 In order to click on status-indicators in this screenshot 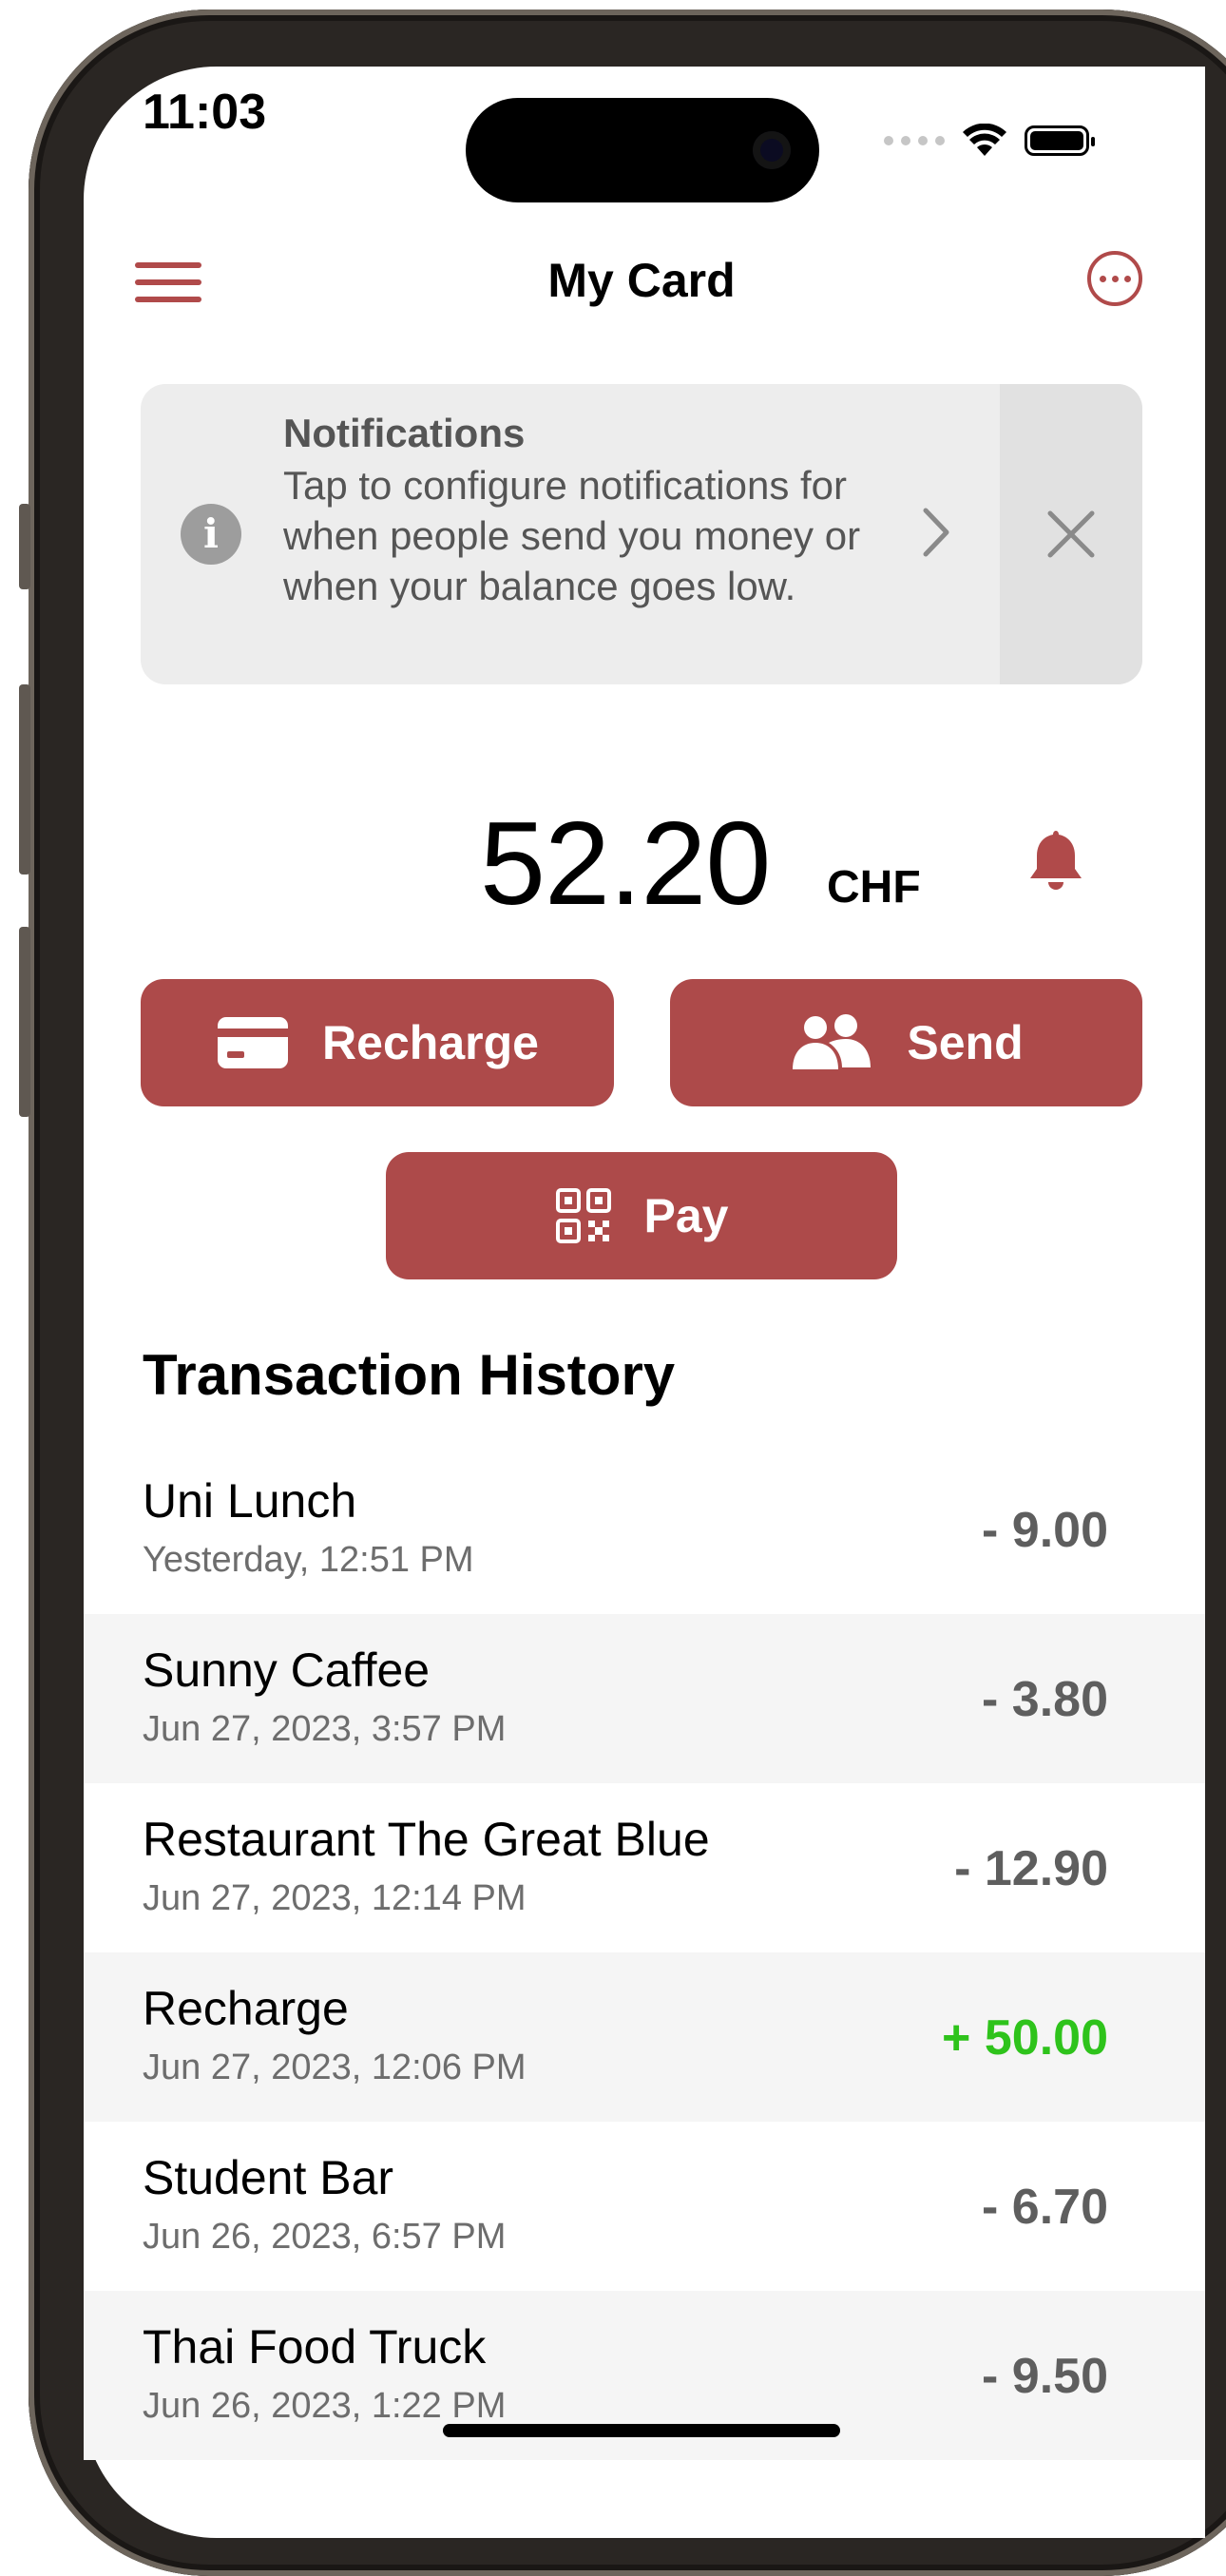, I will do `click(990, 141)`.